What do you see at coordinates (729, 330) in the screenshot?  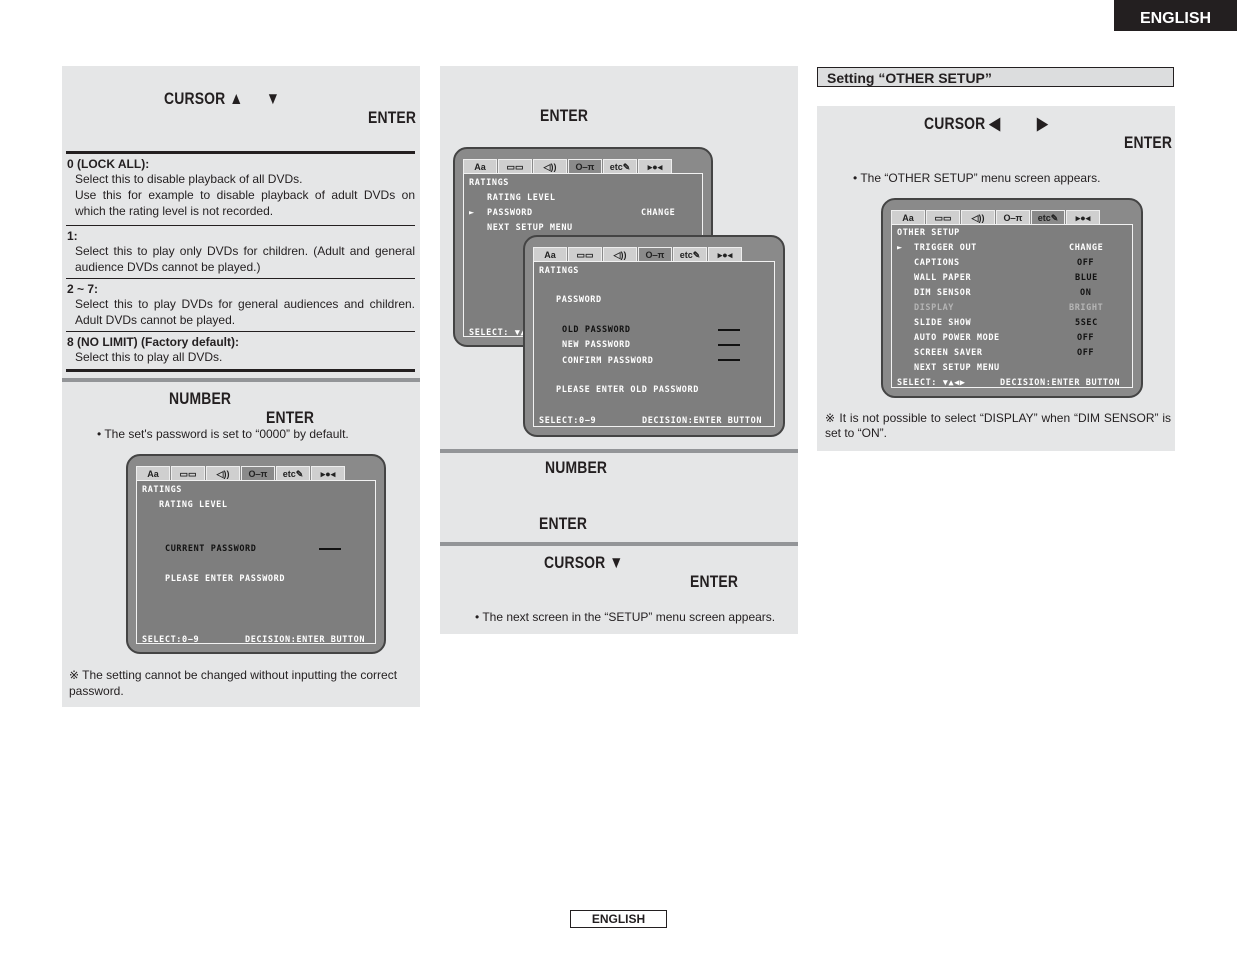 I see `old-password-dash` at bounding box center [729, 330].